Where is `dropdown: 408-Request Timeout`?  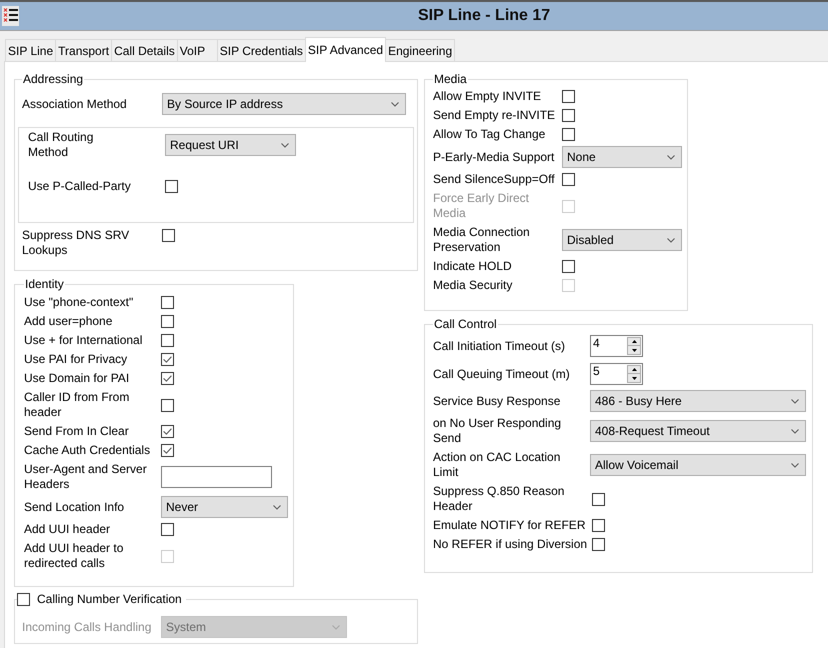 dropdown: 408-Request Timeout is located at coordinates (698, 431).